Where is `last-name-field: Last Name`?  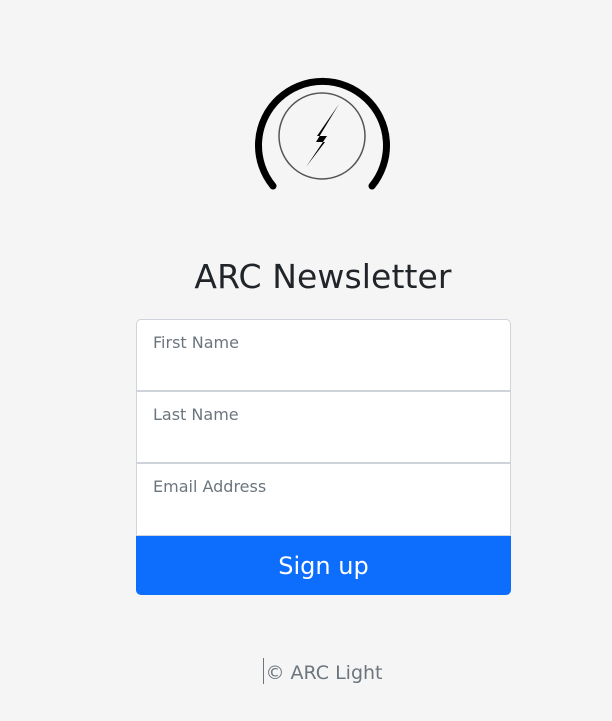 last-name-field: Last Name is located at coordinates (323, 427).